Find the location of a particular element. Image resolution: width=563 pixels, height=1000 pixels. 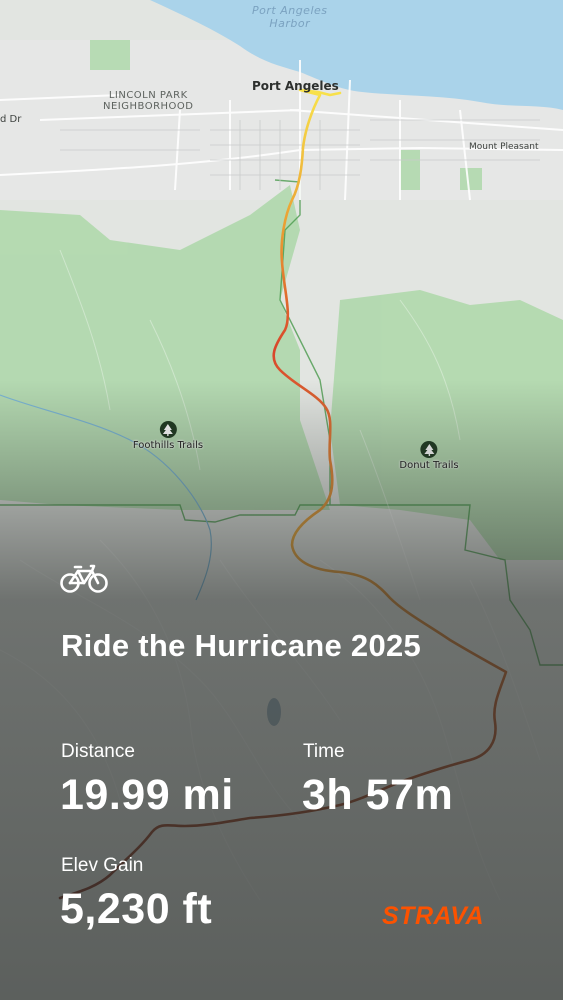

distance-label: Distance is located at coordinates (98, 751).